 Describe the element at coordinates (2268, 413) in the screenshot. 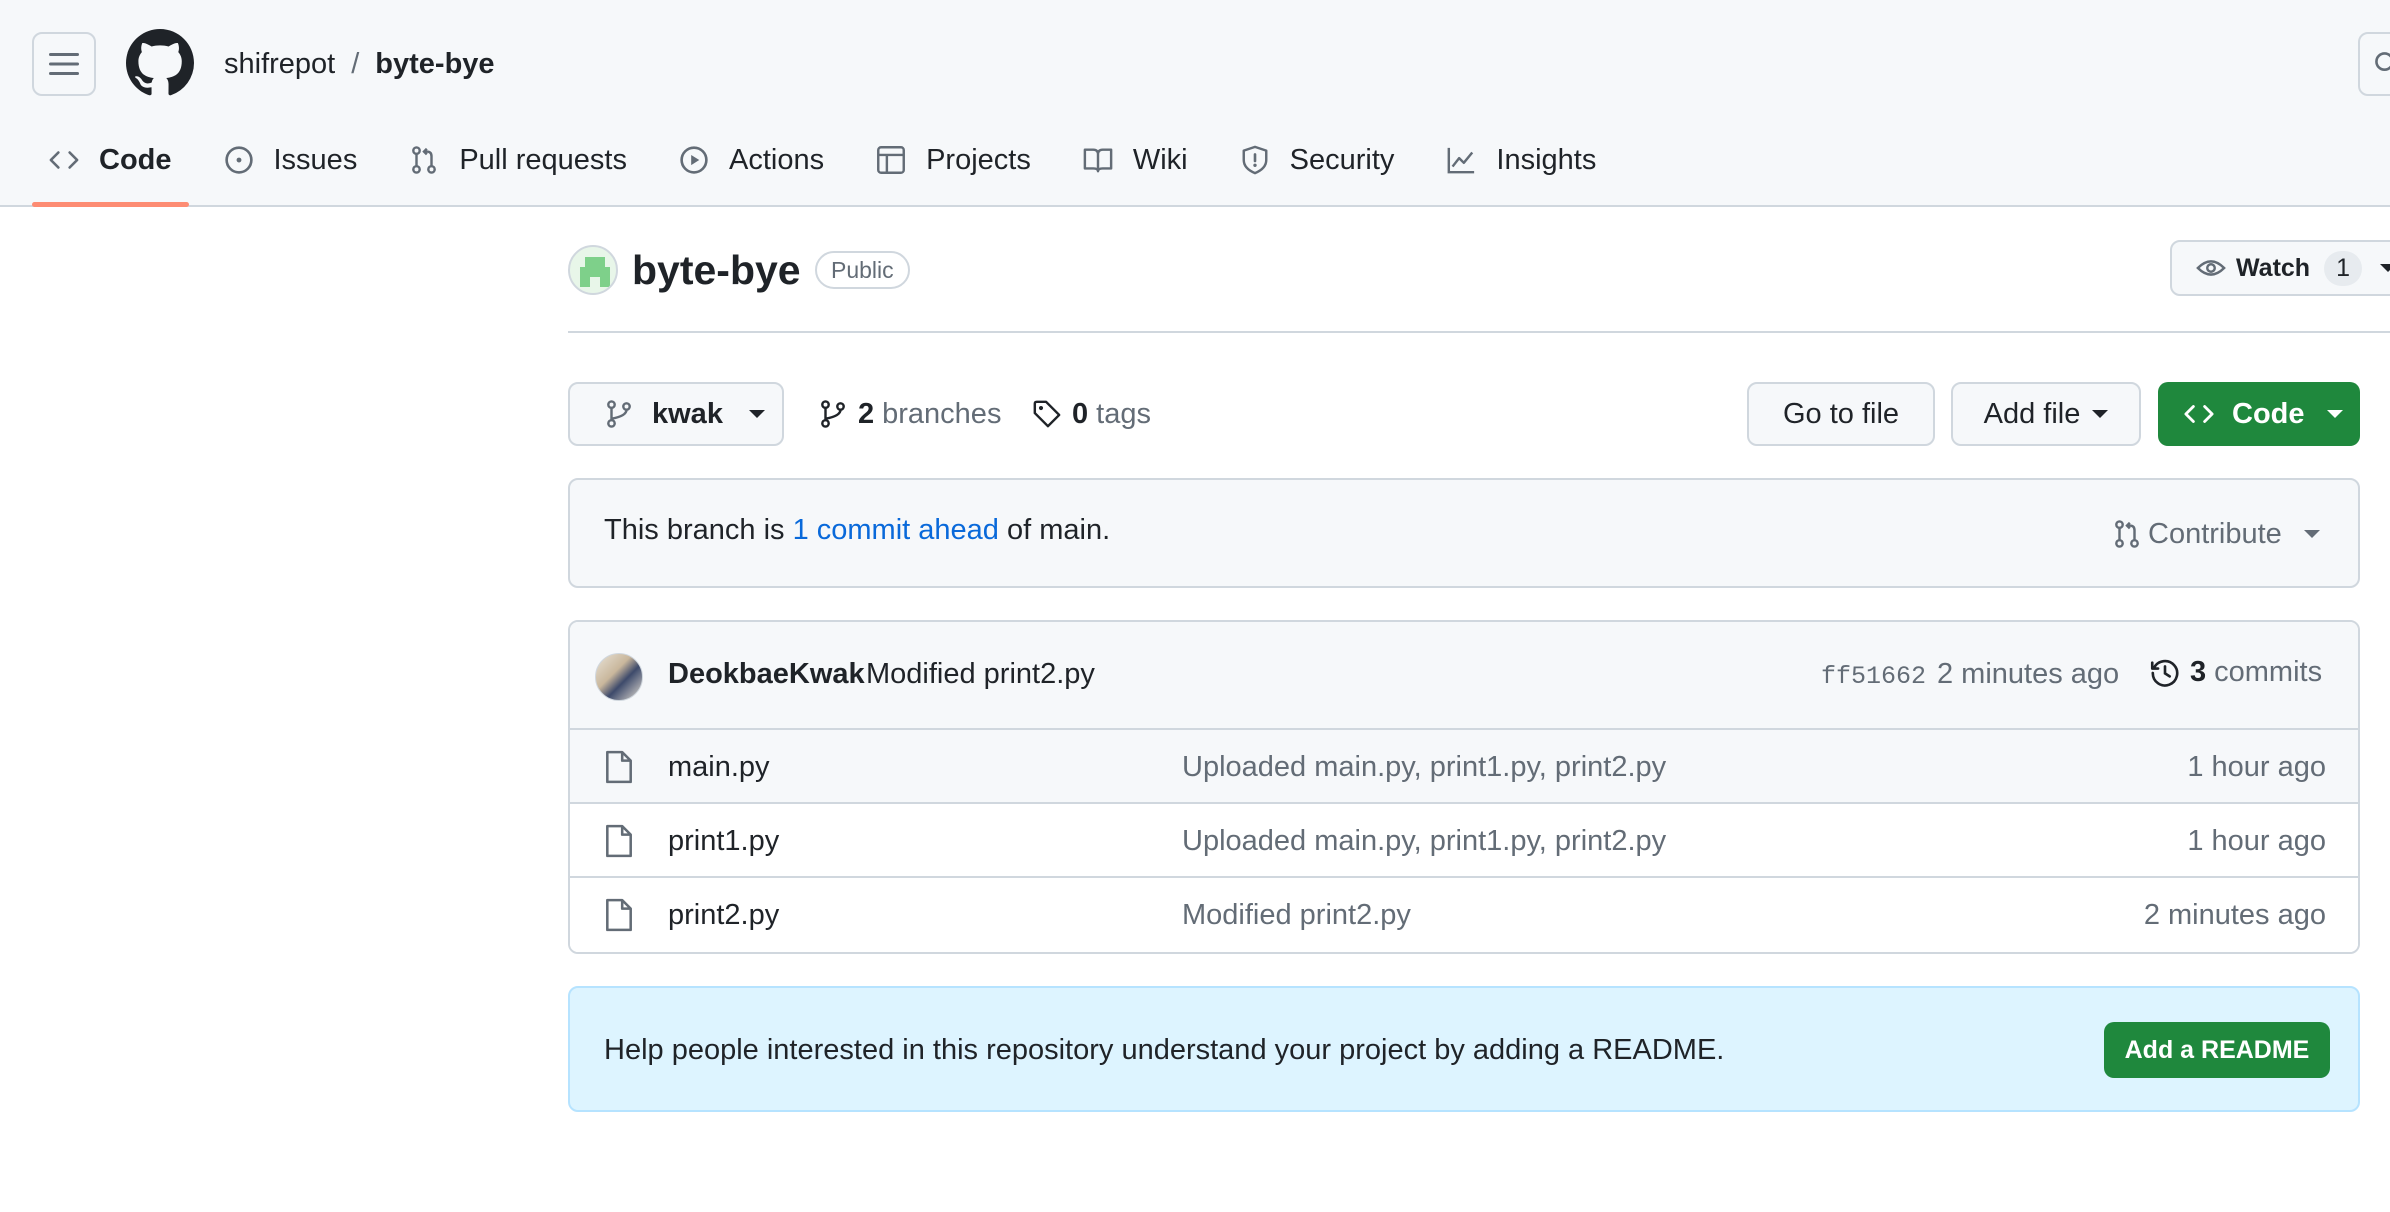

I see `code-button-label: Code` at that location.